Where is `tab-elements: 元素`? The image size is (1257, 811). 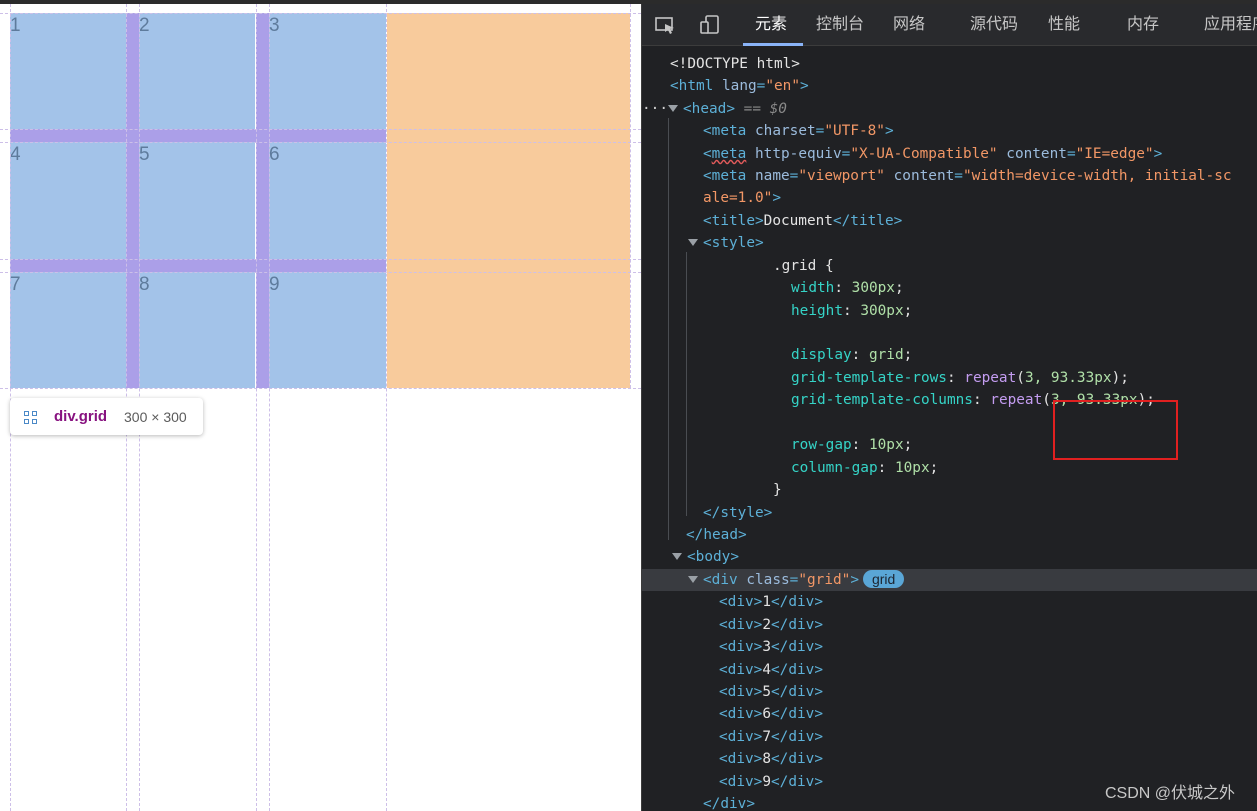 tab-elements: 元素 is located at coordinates (771, 25).